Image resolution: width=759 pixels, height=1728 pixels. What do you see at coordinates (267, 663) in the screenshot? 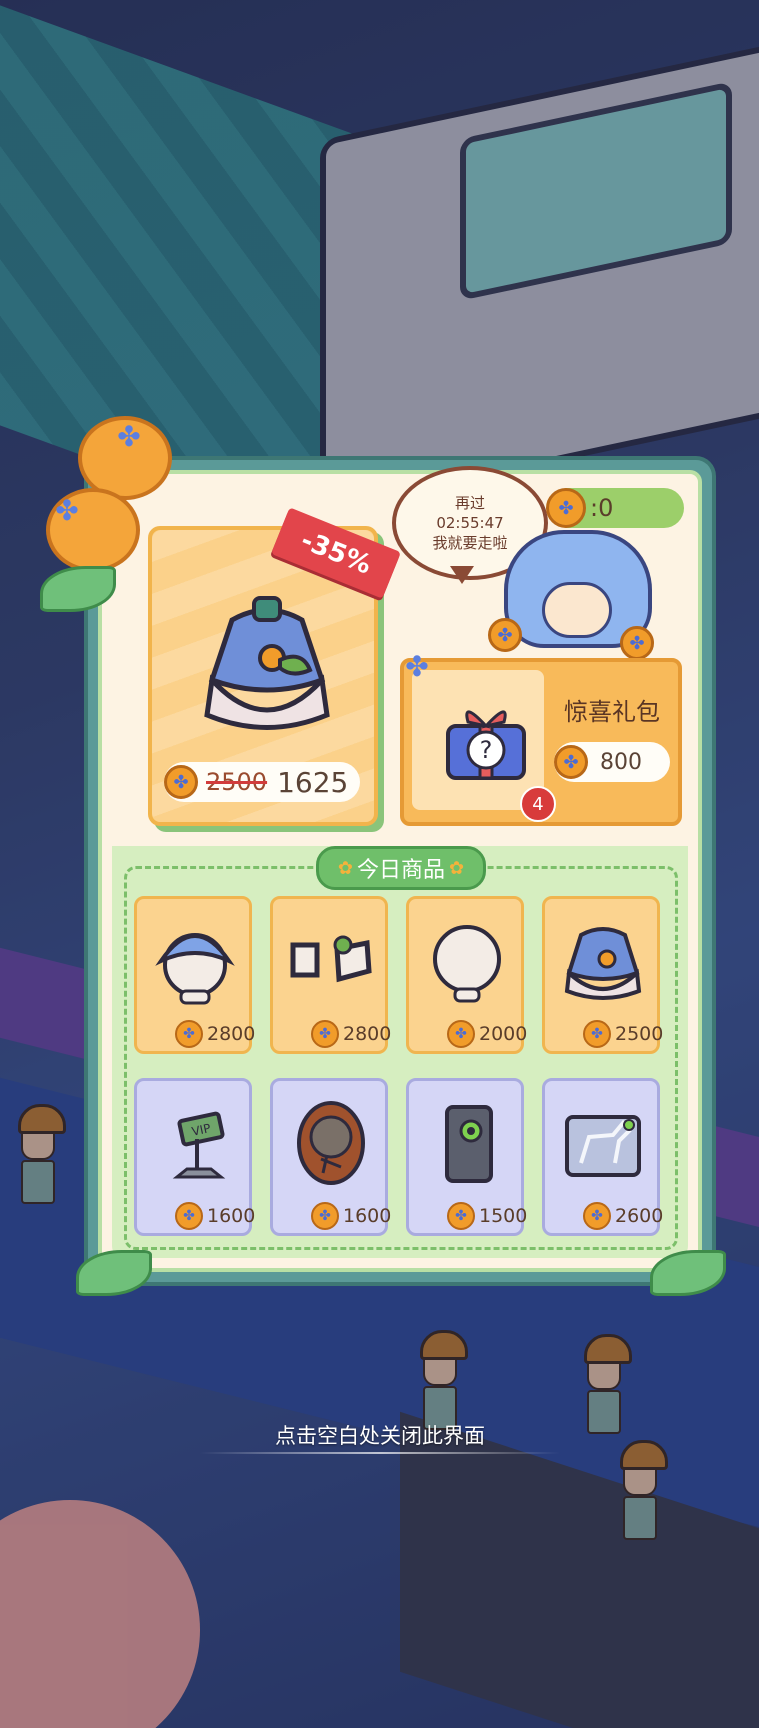
I see `hood-outfit-icon` at bounding box center [267, 663].